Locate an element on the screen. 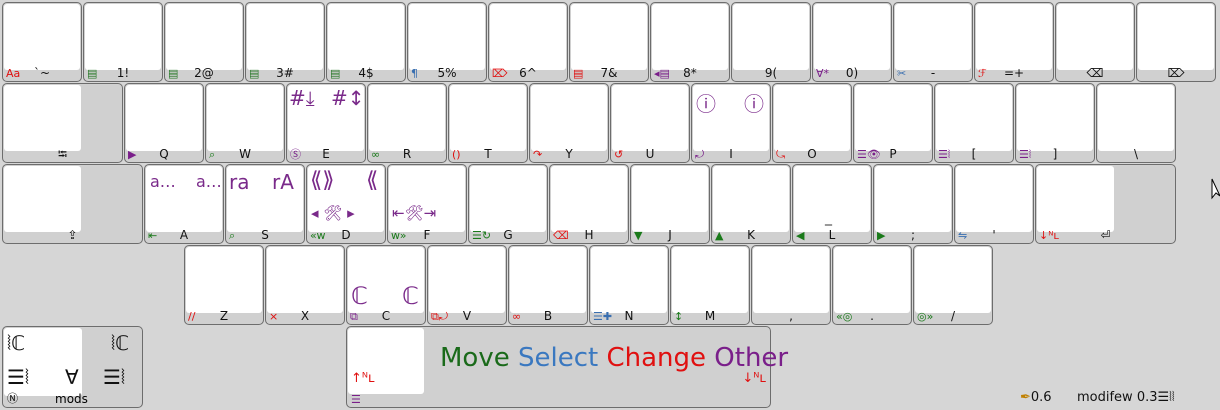  key-row4-9: ◎» / is located at coordinates (953, 285).